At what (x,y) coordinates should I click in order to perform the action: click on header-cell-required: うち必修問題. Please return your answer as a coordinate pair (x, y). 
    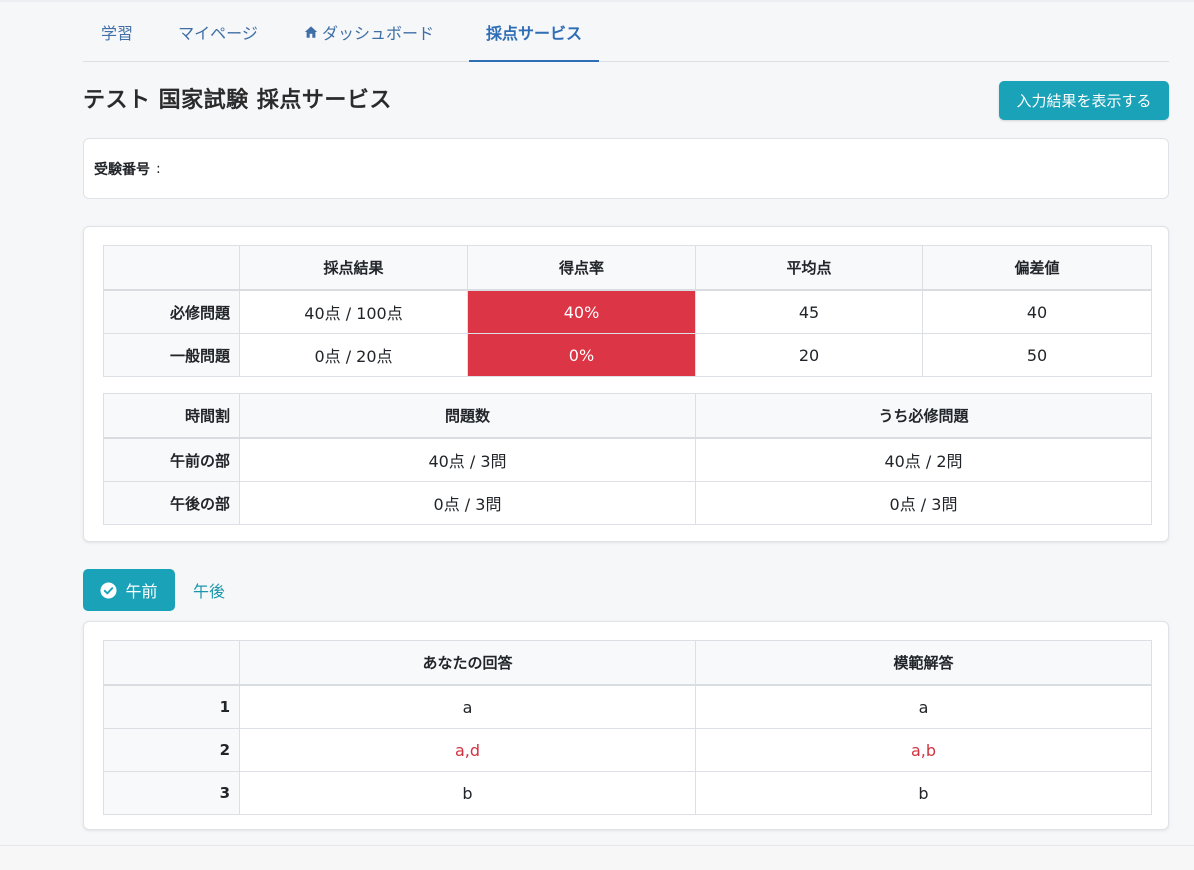
    Looking at the image, I should click on (923, 416).